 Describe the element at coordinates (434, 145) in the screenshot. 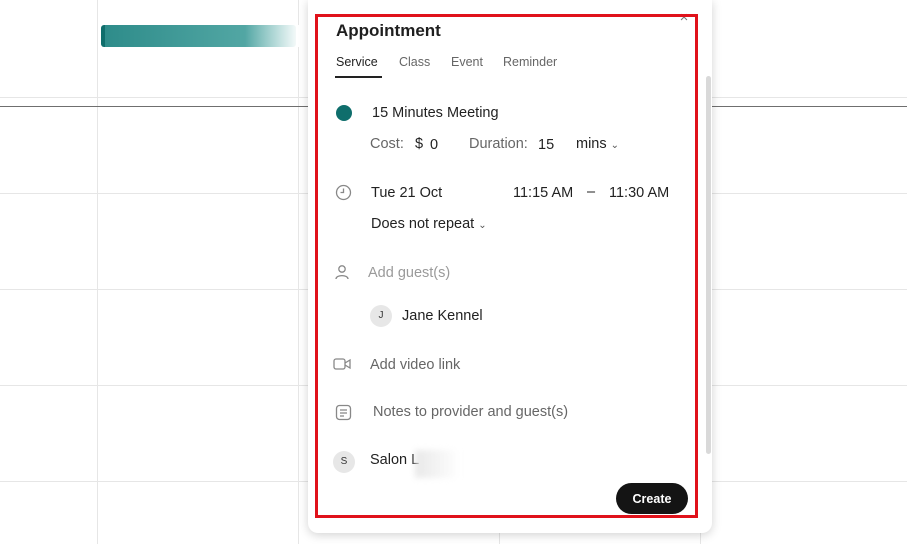

I see `cost-input: 0` at that location.